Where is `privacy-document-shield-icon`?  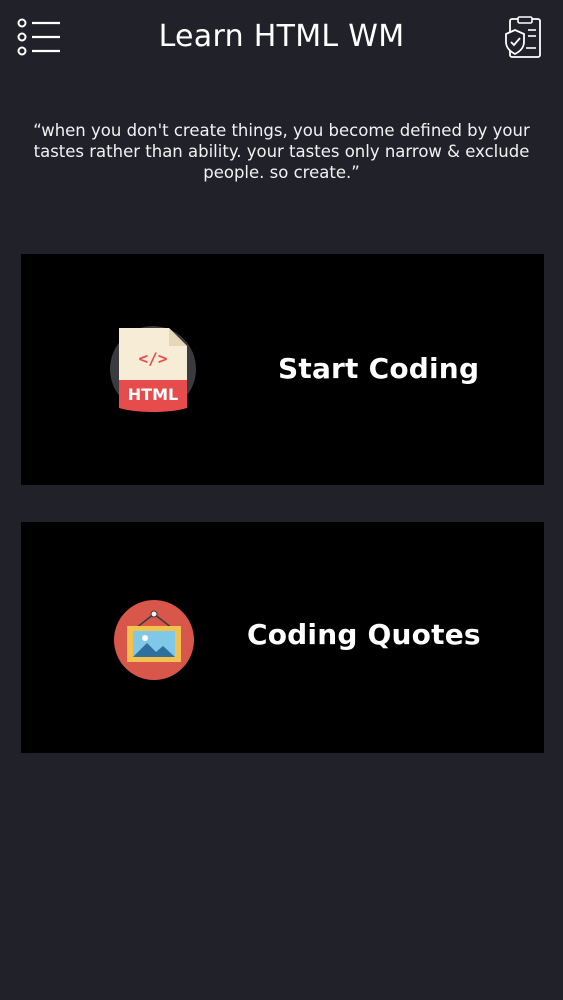 privacy-document-shield-icon is located at coordinates (523, 37).